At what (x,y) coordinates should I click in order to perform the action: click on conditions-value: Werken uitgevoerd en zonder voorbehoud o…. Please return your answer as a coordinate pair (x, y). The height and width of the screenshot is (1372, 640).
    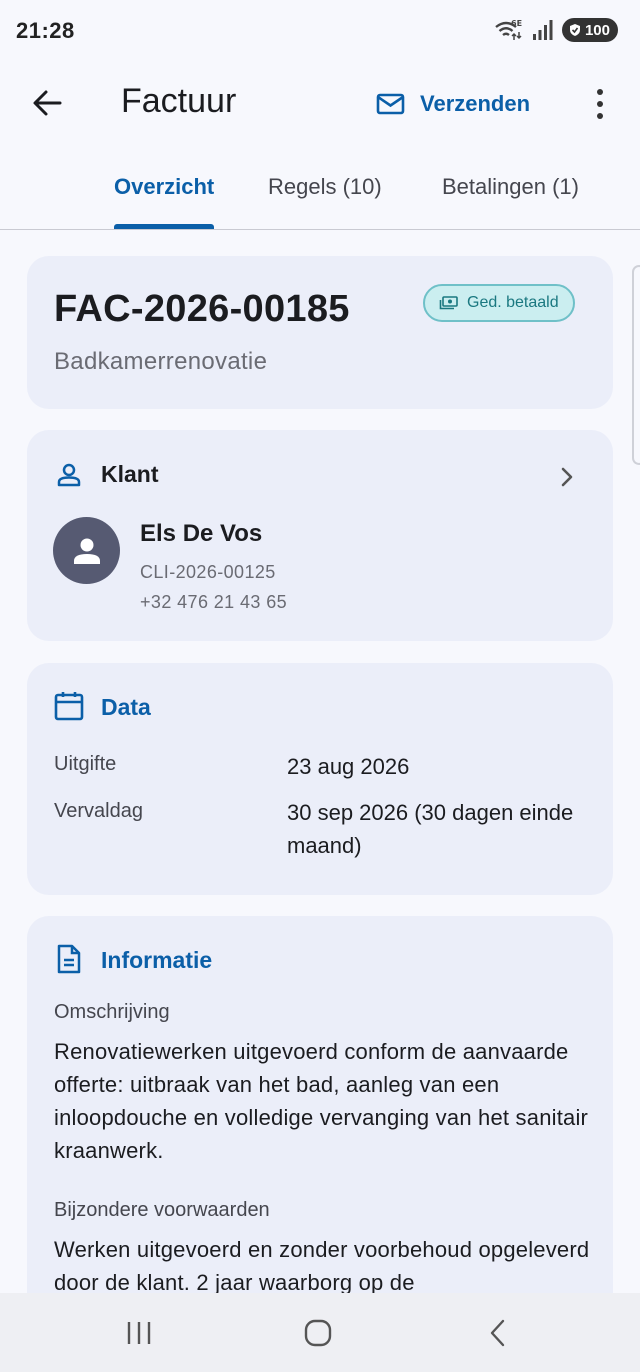
    Looking at the image, I should click on (322, 1266).